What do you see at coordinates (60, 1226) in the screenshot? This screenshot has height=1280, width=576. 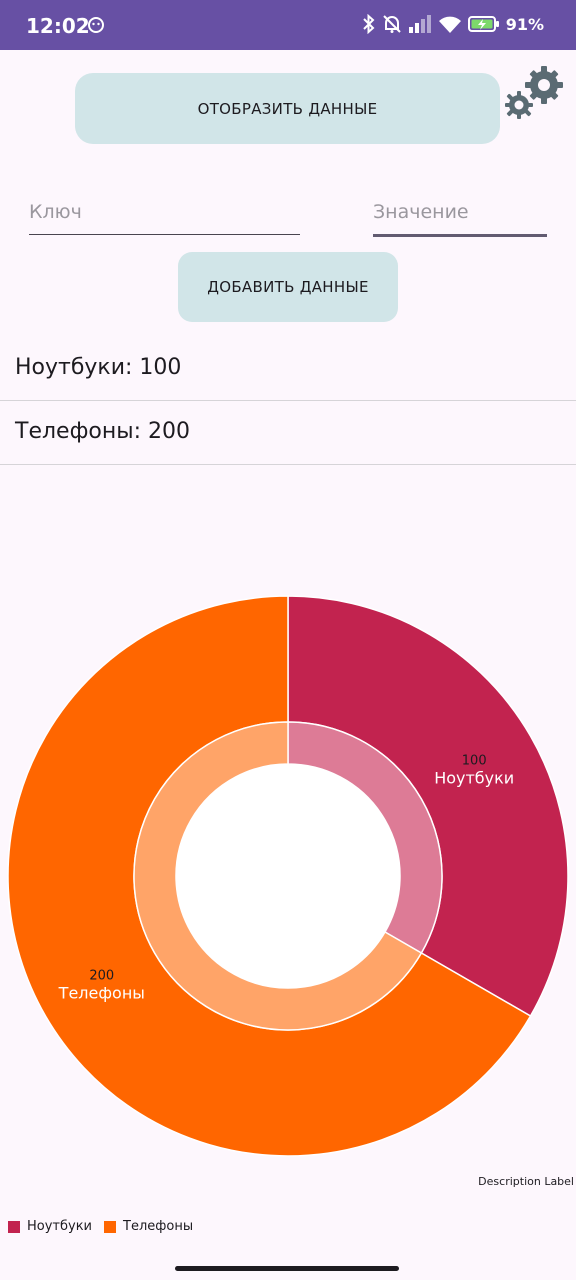 I see `legend-label: Ноутбуки` at bounding box center [60, 1226].